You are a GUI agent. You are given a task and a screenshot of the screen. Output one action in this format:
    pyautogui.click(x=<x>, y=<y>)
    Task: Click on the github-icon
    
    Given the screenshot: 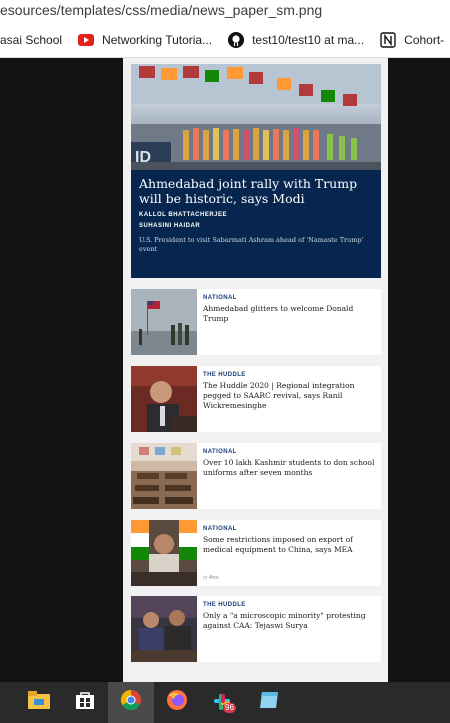 What is the action you would take?
    pyautogui.click(x=236, y=39)
    